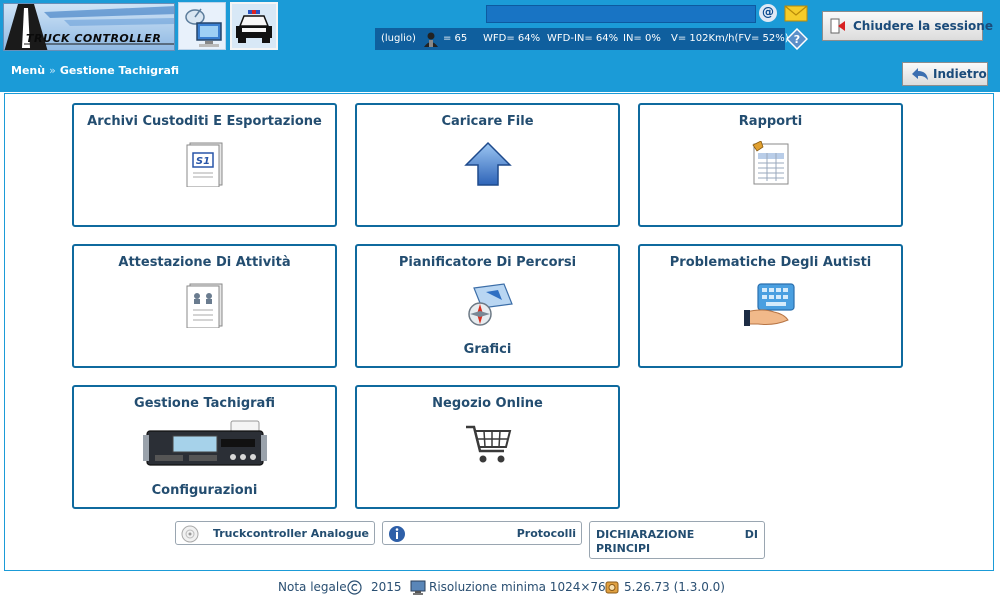 The height and width of the screenshot is (600, 1000). I want to click on breadcrumb: Menù » Gestione Tachigrafi, so click(95, 70).